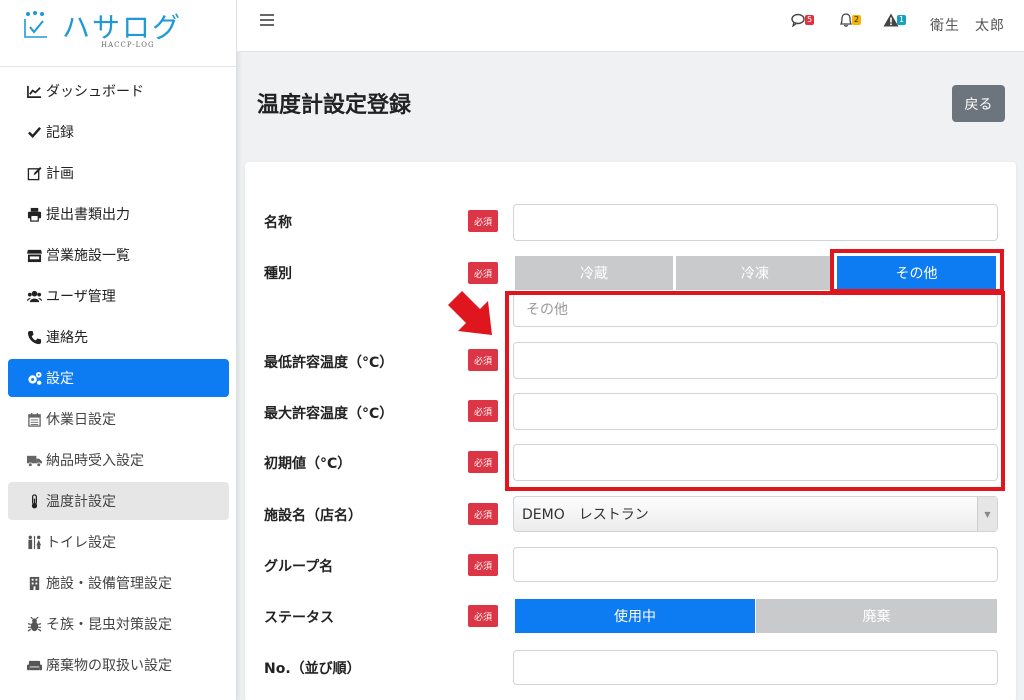  Describe the element at coordinates (34, 460) in the screenshot. I see `truck-icon` at that location.